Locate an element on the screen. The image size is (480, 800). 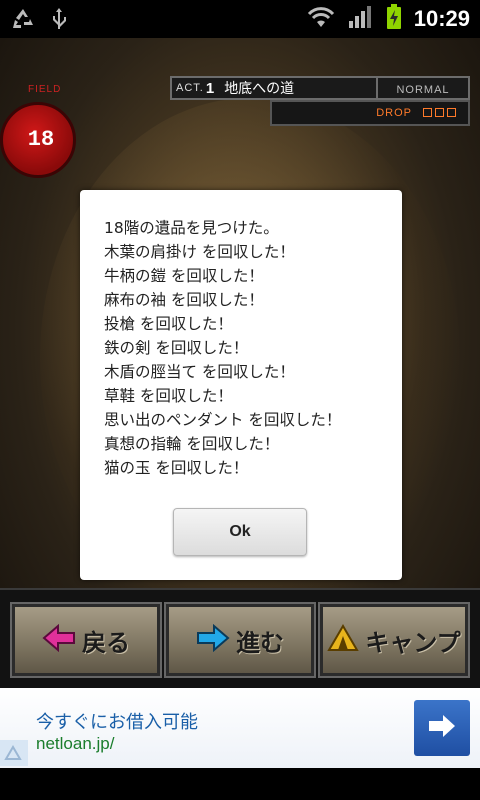
camp-button: キャンプ is located at coordinates (394, 640).